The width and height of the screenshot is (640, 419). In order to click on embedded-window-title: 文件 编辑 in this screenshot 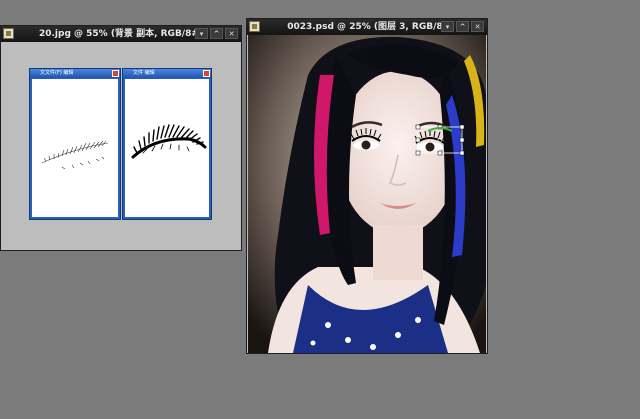, I will do `click(167, 73)`.